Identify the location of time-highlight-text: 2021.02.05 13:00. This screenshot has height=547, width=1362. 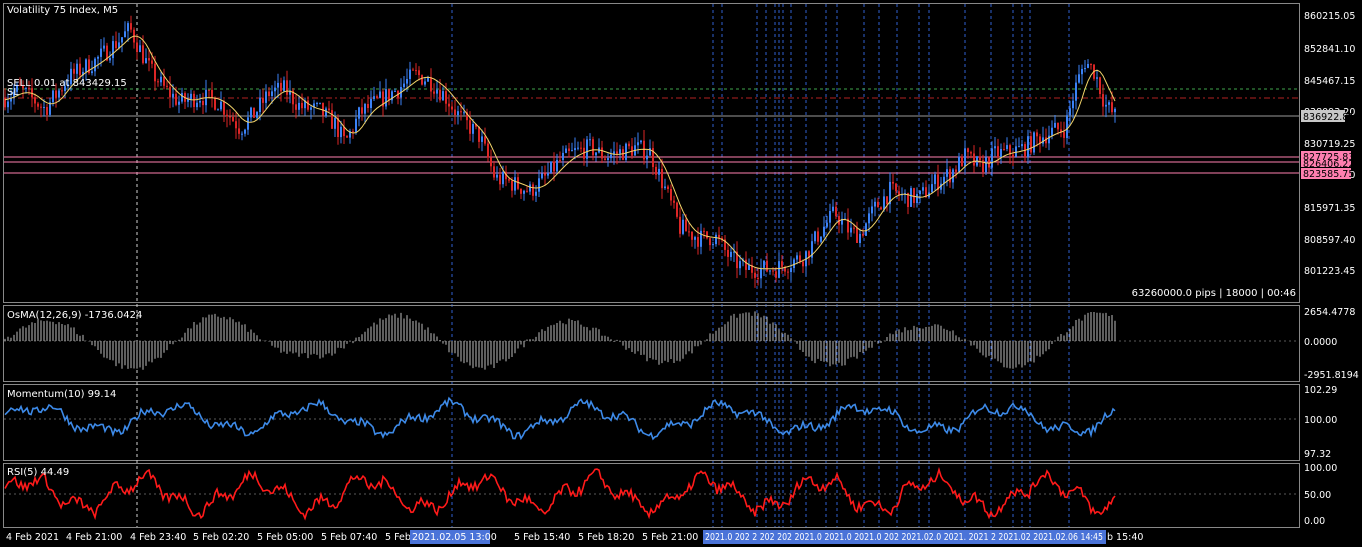
(454, 537).